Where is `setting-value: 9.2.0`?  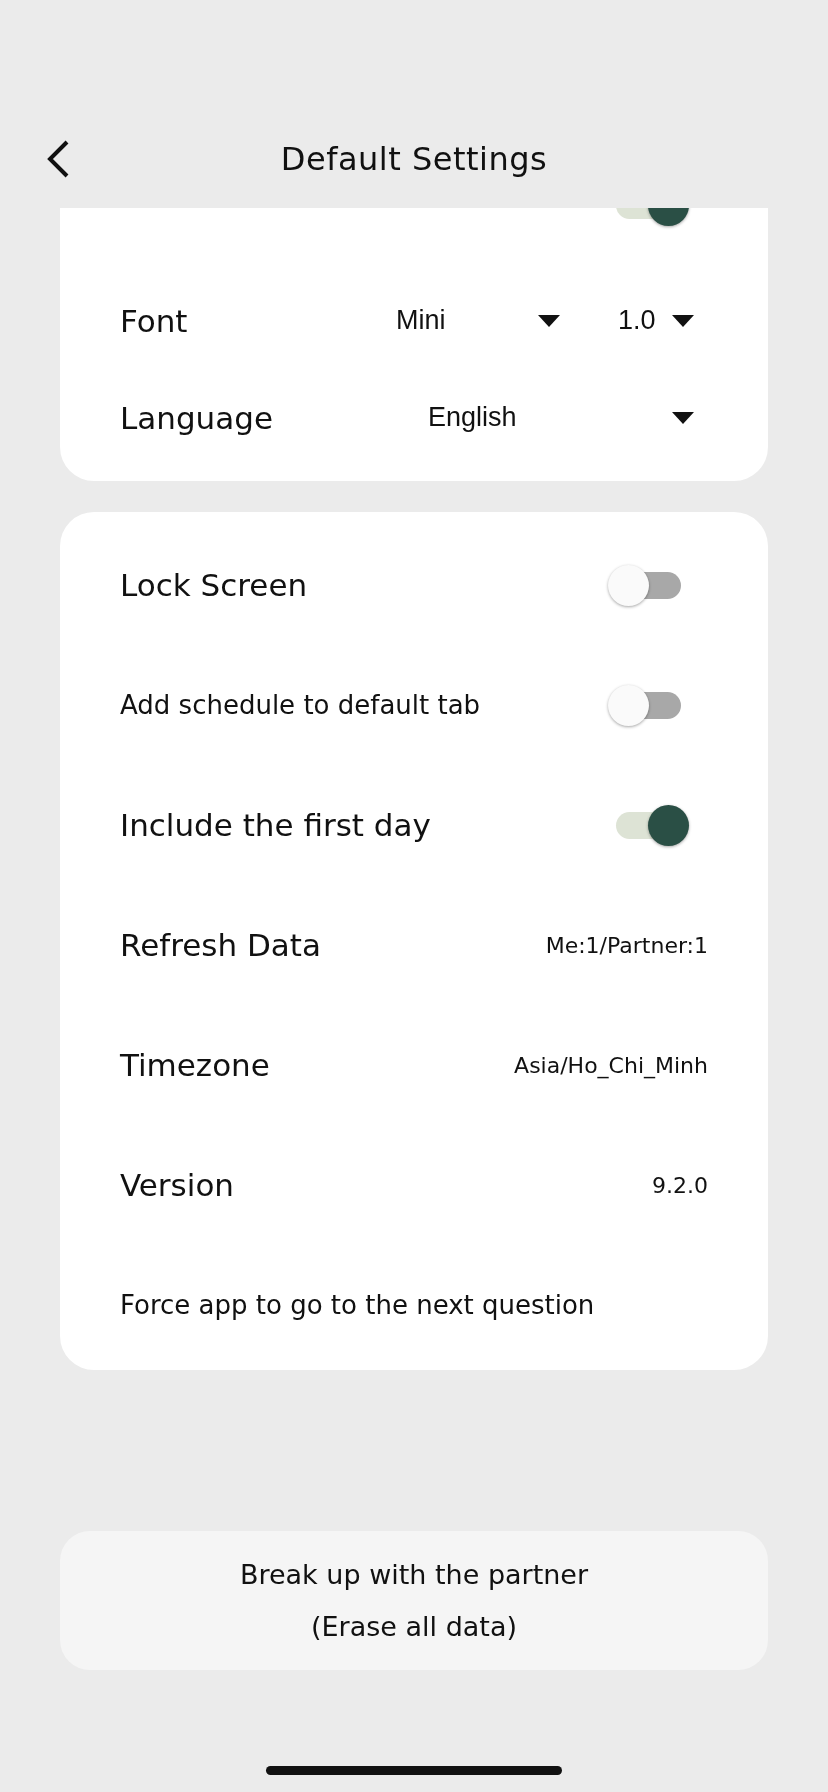 setting-value: 9.2.0 is located at coordinates (680, 1185).